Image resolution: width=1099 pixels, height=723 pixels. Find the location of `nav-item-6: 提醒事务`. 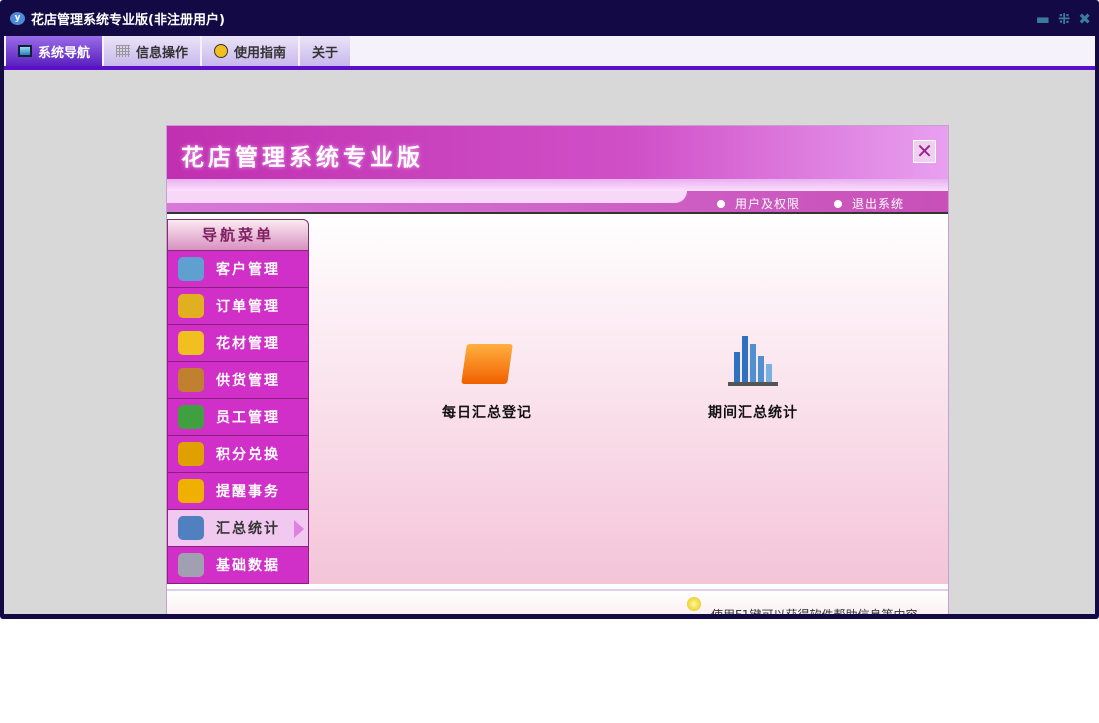

nav-item-6: 提醒事务 is located at coordinates (238, 491).